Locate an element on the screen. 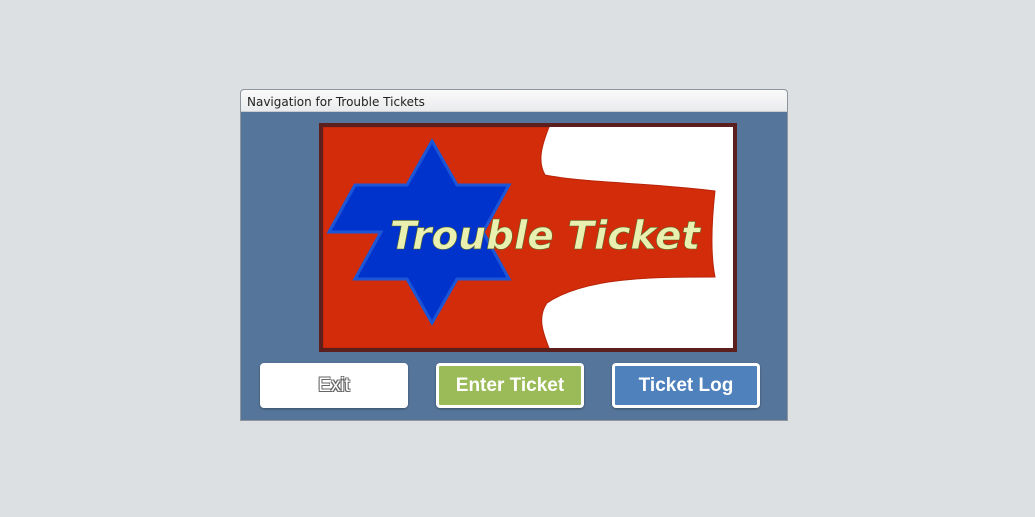 This screenshot has width=1035, height=517. exit-button: Exit is located at coordinates (334, 385).